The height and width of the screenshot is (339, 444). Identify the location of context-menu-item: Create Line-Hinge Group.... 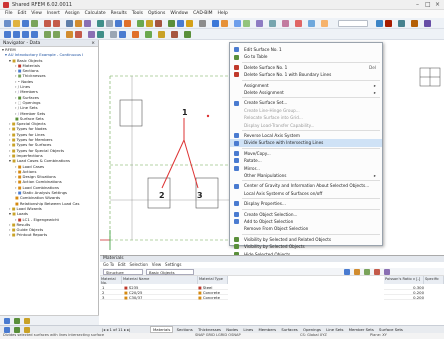
(306, 110).